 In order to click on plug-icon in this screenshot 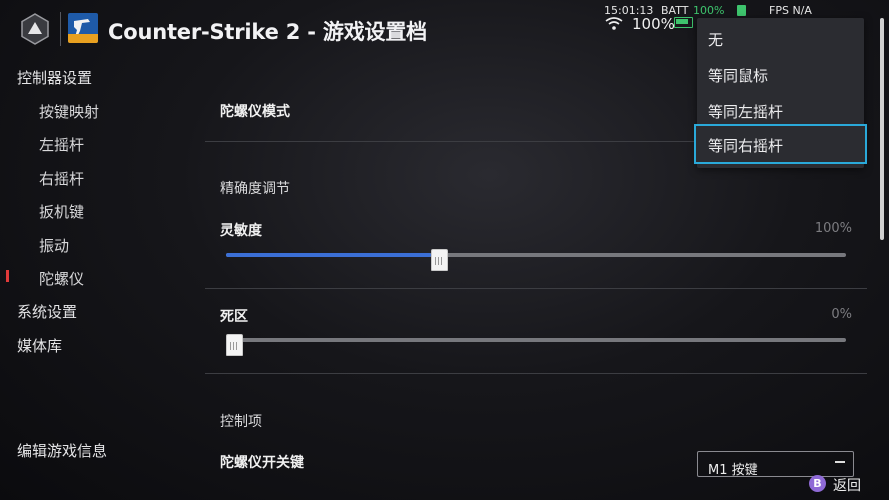, I will do `click(741, 10)`.